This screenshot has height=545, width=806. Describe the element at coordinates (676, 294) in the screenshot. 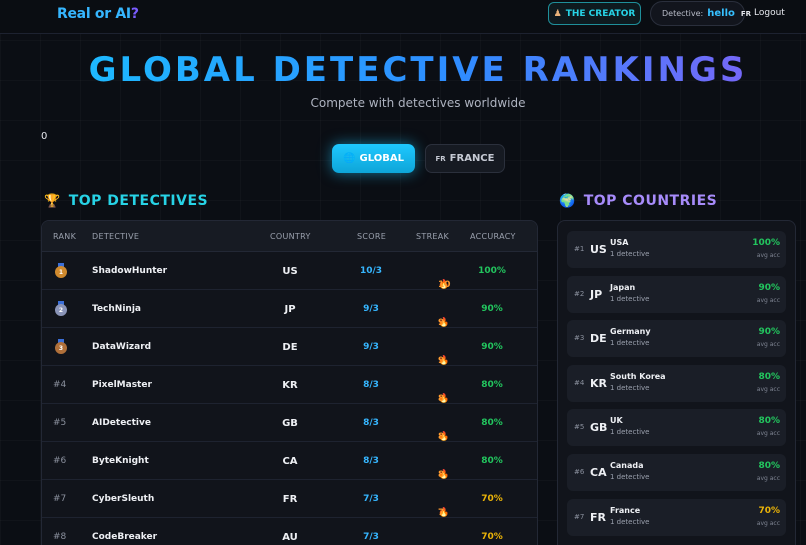

I see `country-card: #2 JP Japan 1 detective 90% avg acc` at that location.